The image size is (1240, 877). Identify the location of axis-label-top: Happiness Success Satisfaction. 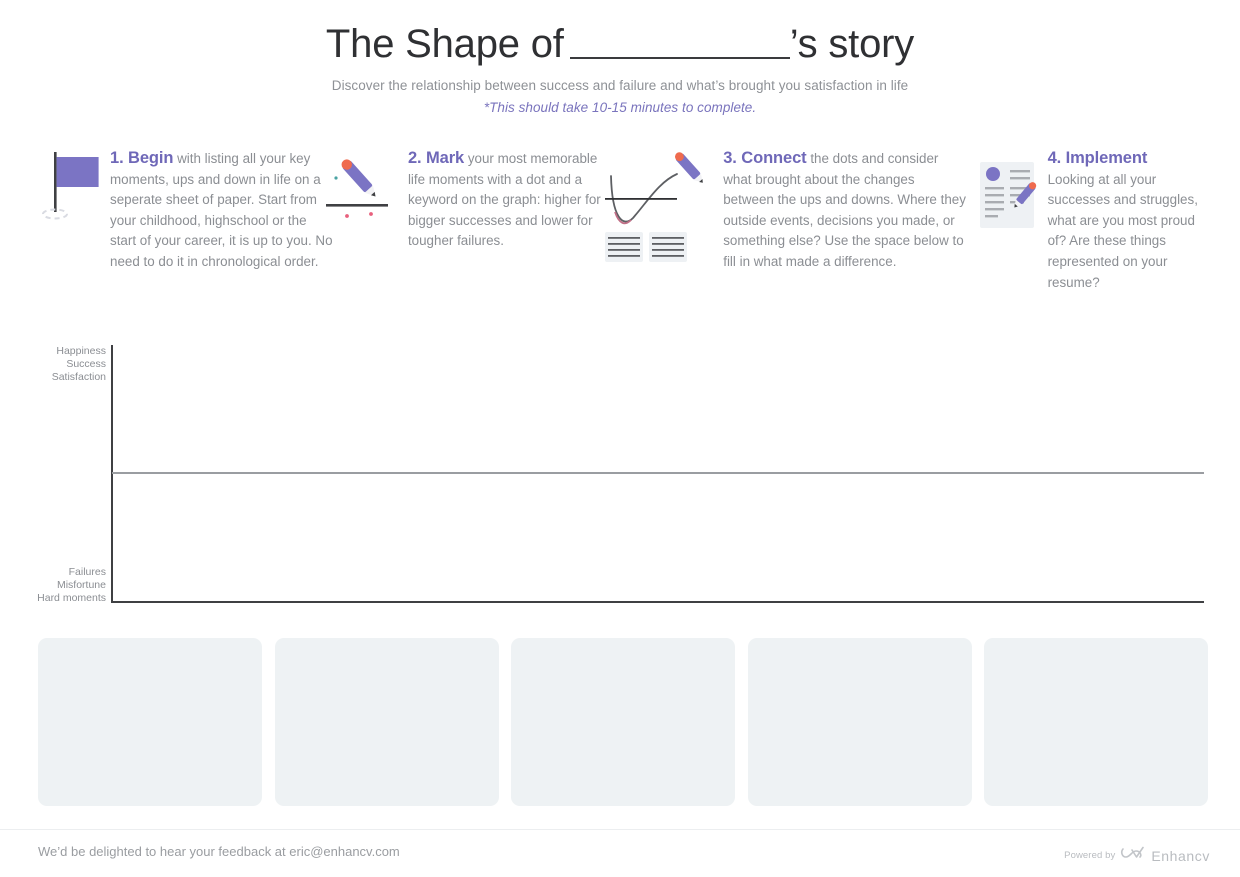
(58, 364).